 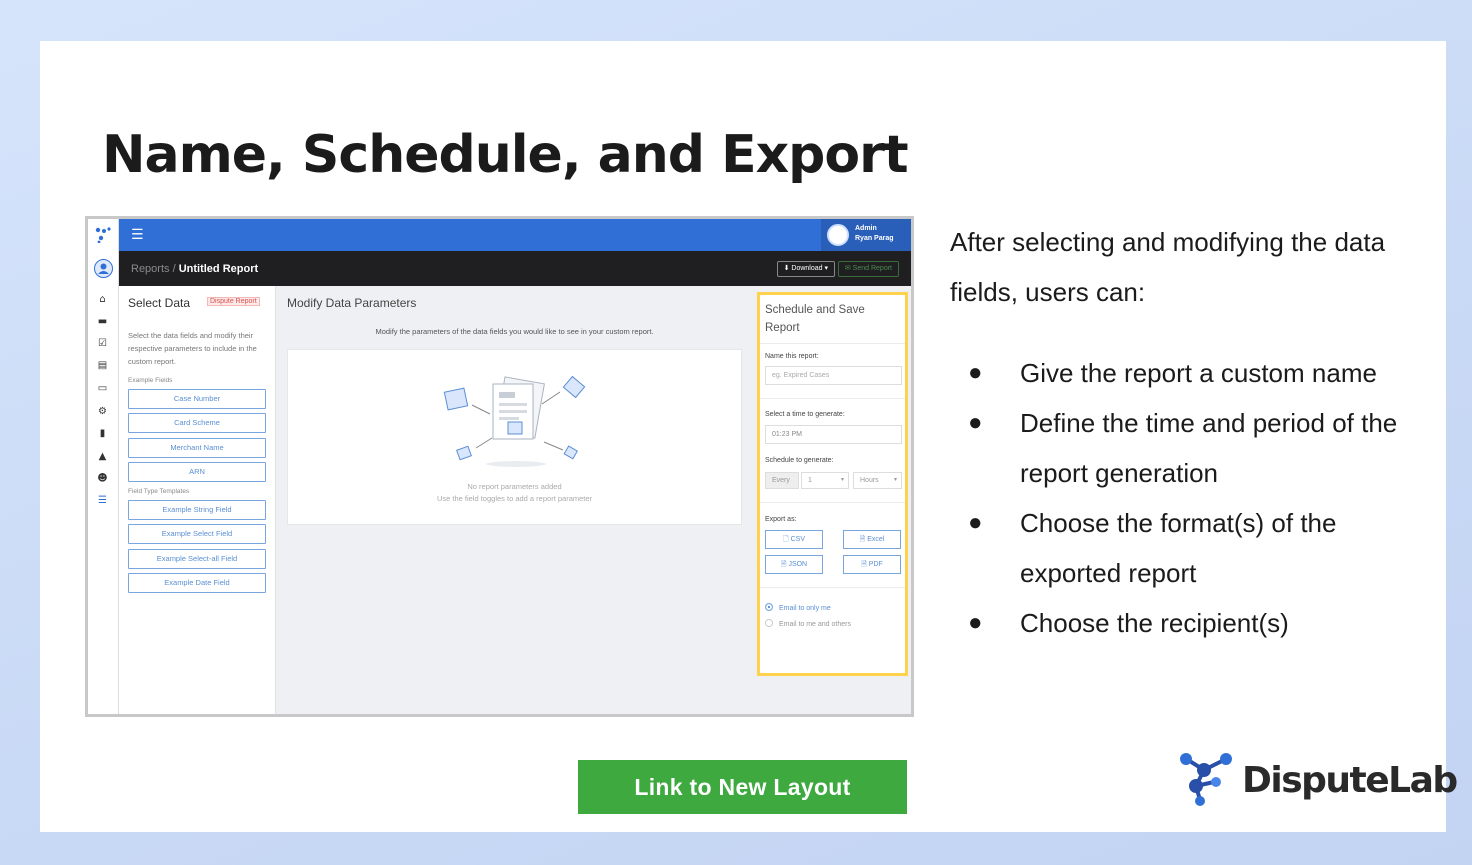 What do you see at coordinates (805, 608) in the screenshot?
I see `email-me-label: Email to only me` at bounding box center [805, 608].